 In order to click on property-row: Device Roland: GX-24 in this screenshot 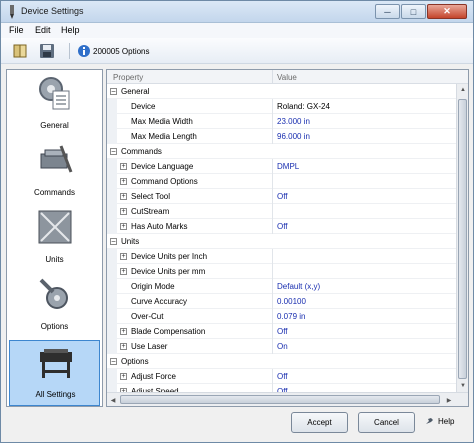, I will do `click(281, 106)`.